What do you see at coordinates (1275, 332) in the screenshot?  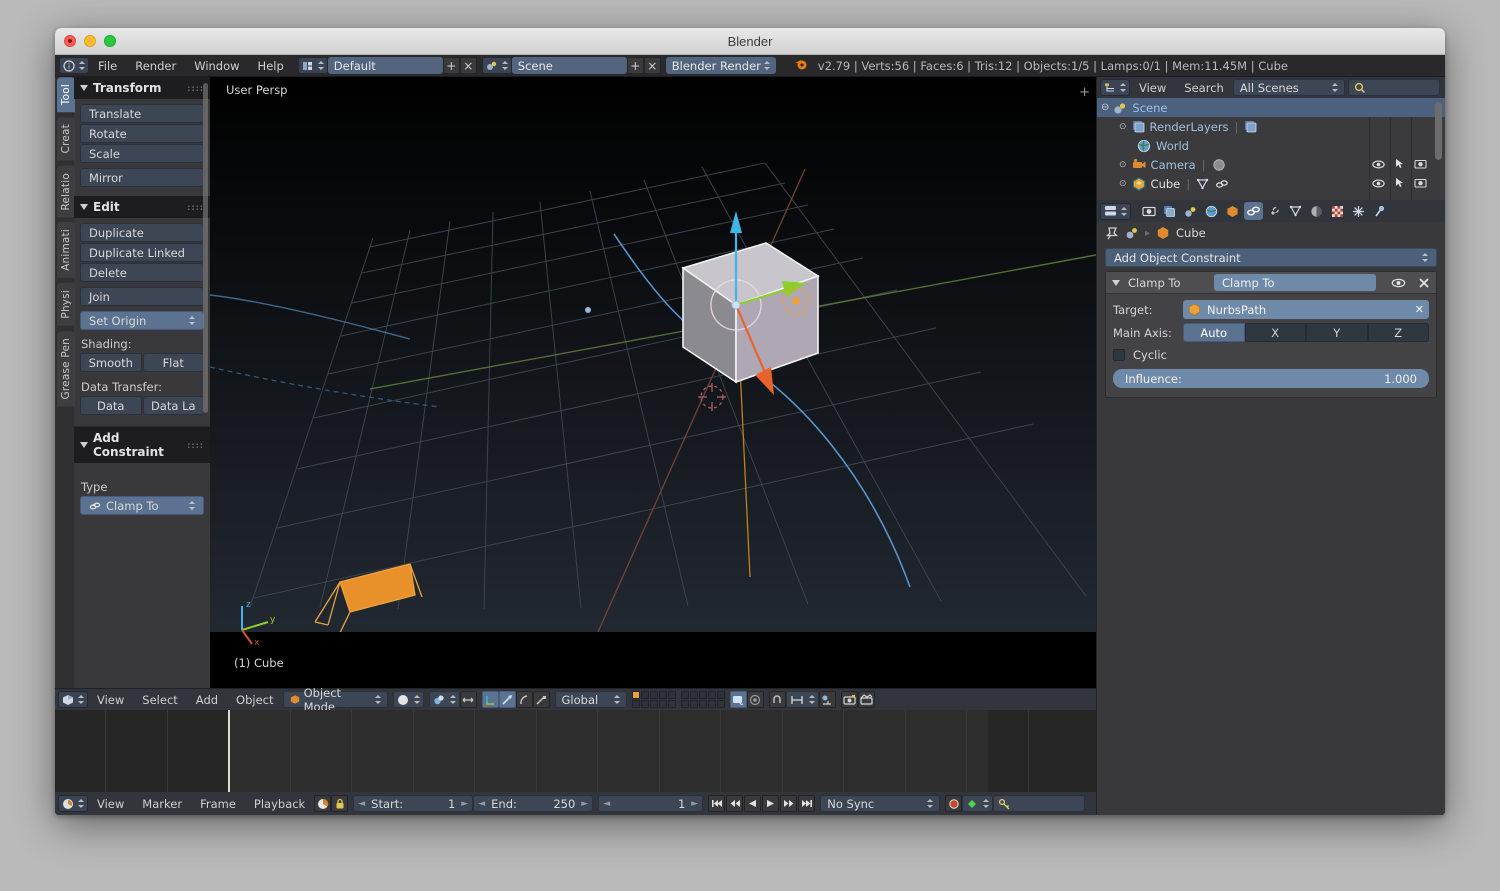 I see `axis-x-button: X` at bounding box center [1275, 332].